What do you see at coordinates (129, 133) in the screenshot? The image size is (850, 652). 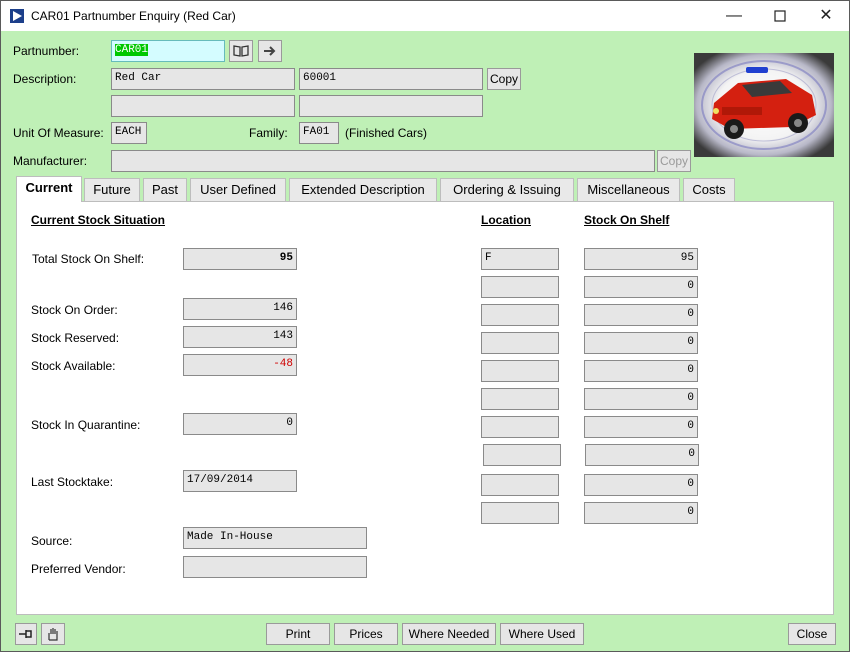 I see `uom-input: EACH` at bounding box center [129, 133].